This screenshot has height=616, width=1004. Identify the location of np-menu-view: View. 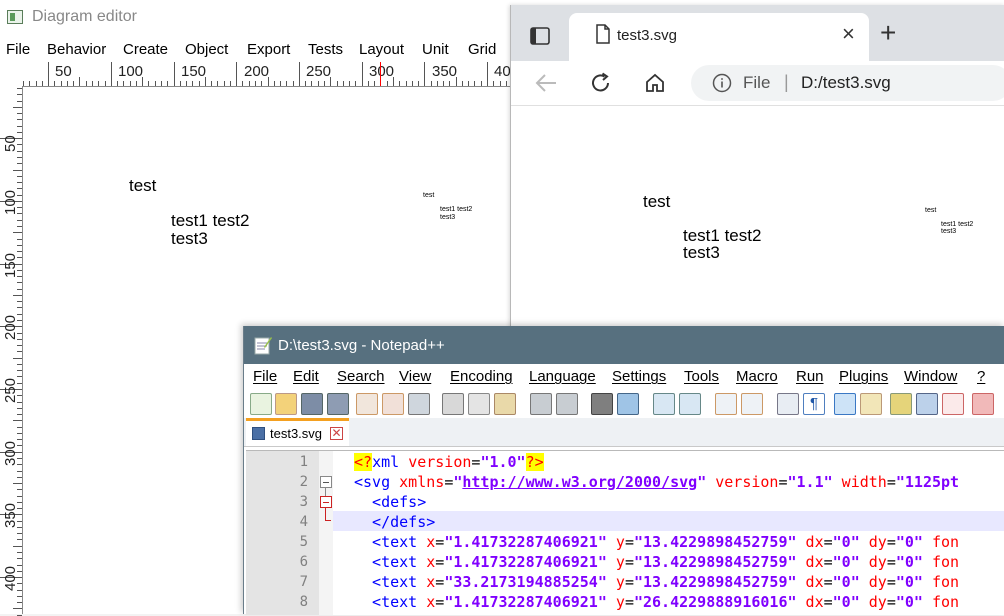
(415, 376).